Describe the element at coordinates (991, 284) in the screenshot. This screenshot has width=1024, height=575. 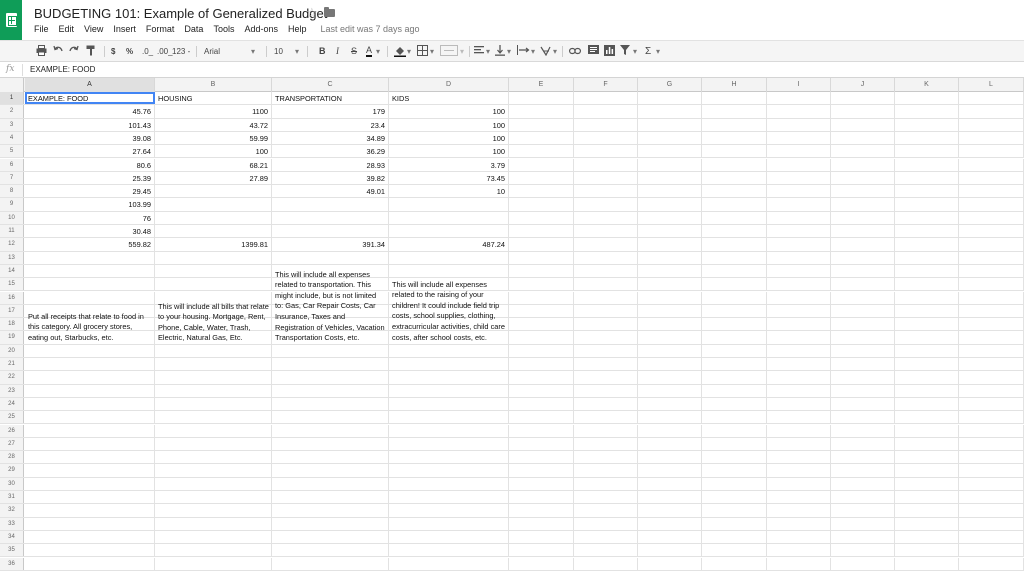
I see `cell-l15` at that location.